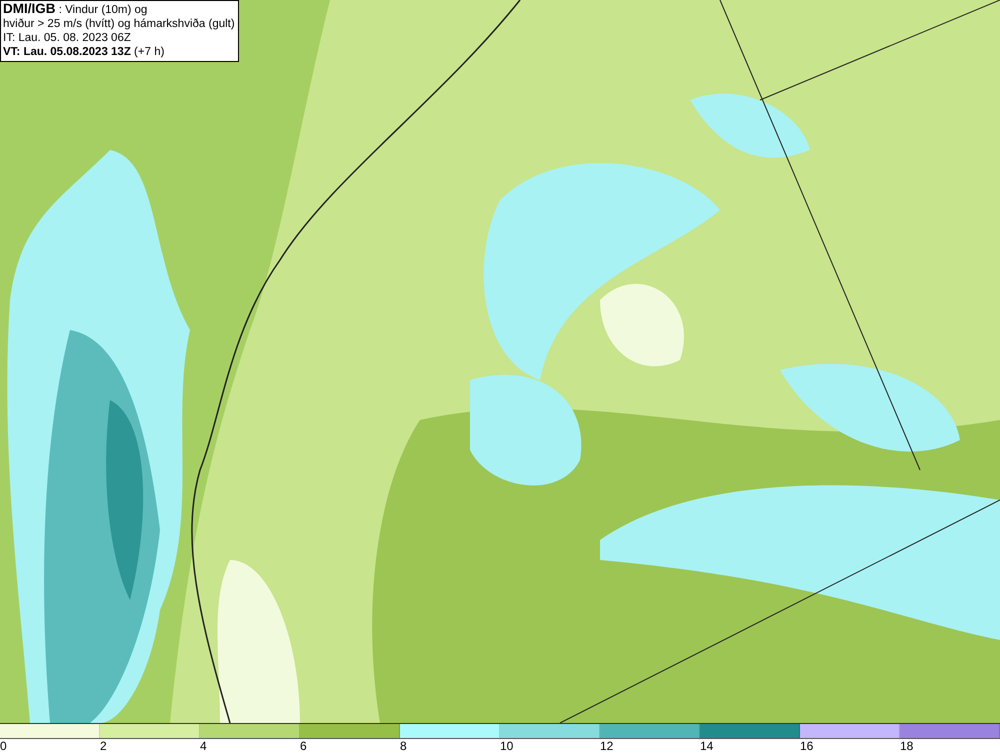  What do you see at coordinates (84, 52) in the screenshot?
I see `title-line: VT: Lau. 05.08.2023 13Z (+7 h)` at bounding box center [84, 52].